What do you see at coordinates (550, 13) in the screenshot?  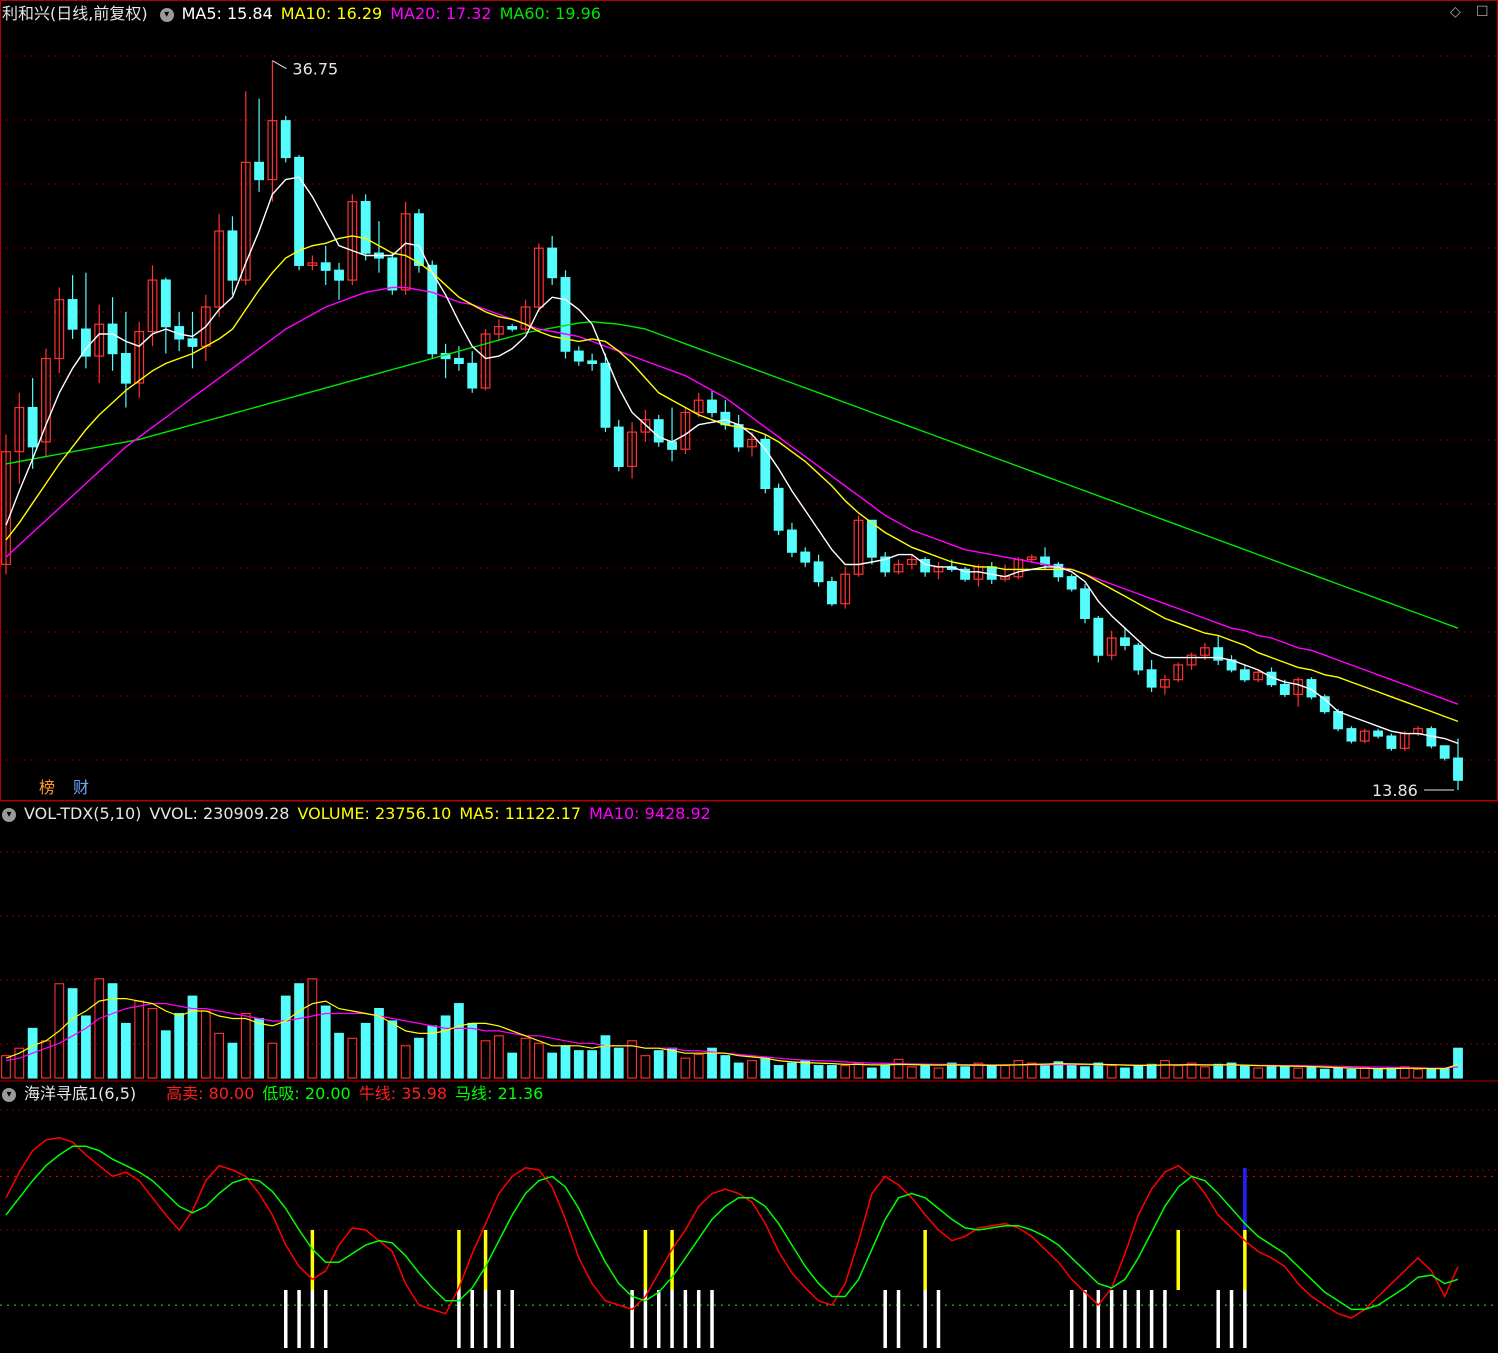 I see `ma60-value: MA60: 19.96` at bounding box center [550, 13].